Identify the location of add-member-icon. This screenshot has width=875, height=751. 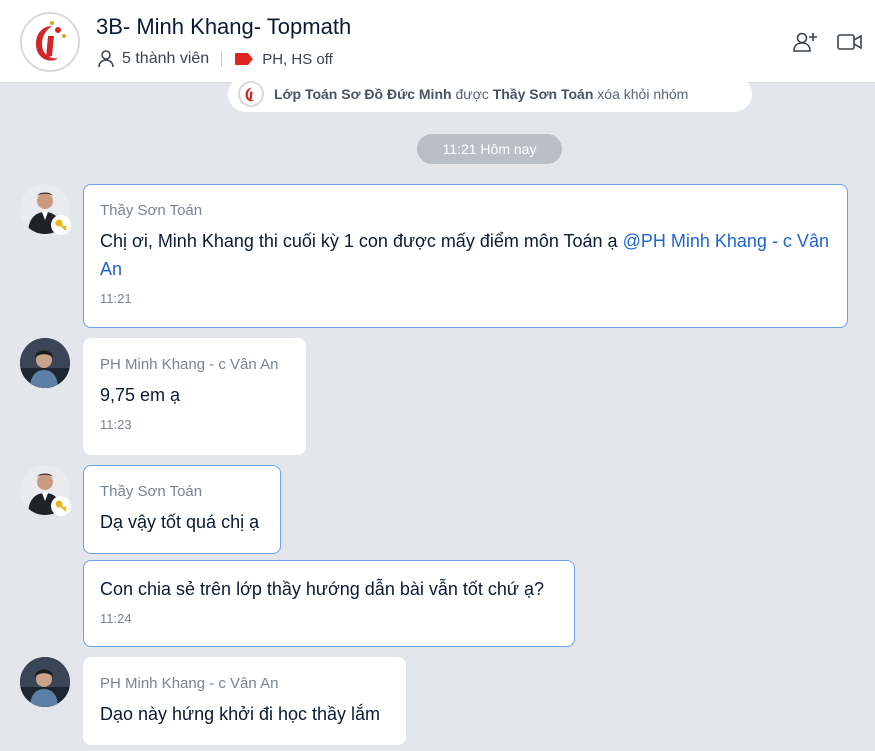
(805, 42).